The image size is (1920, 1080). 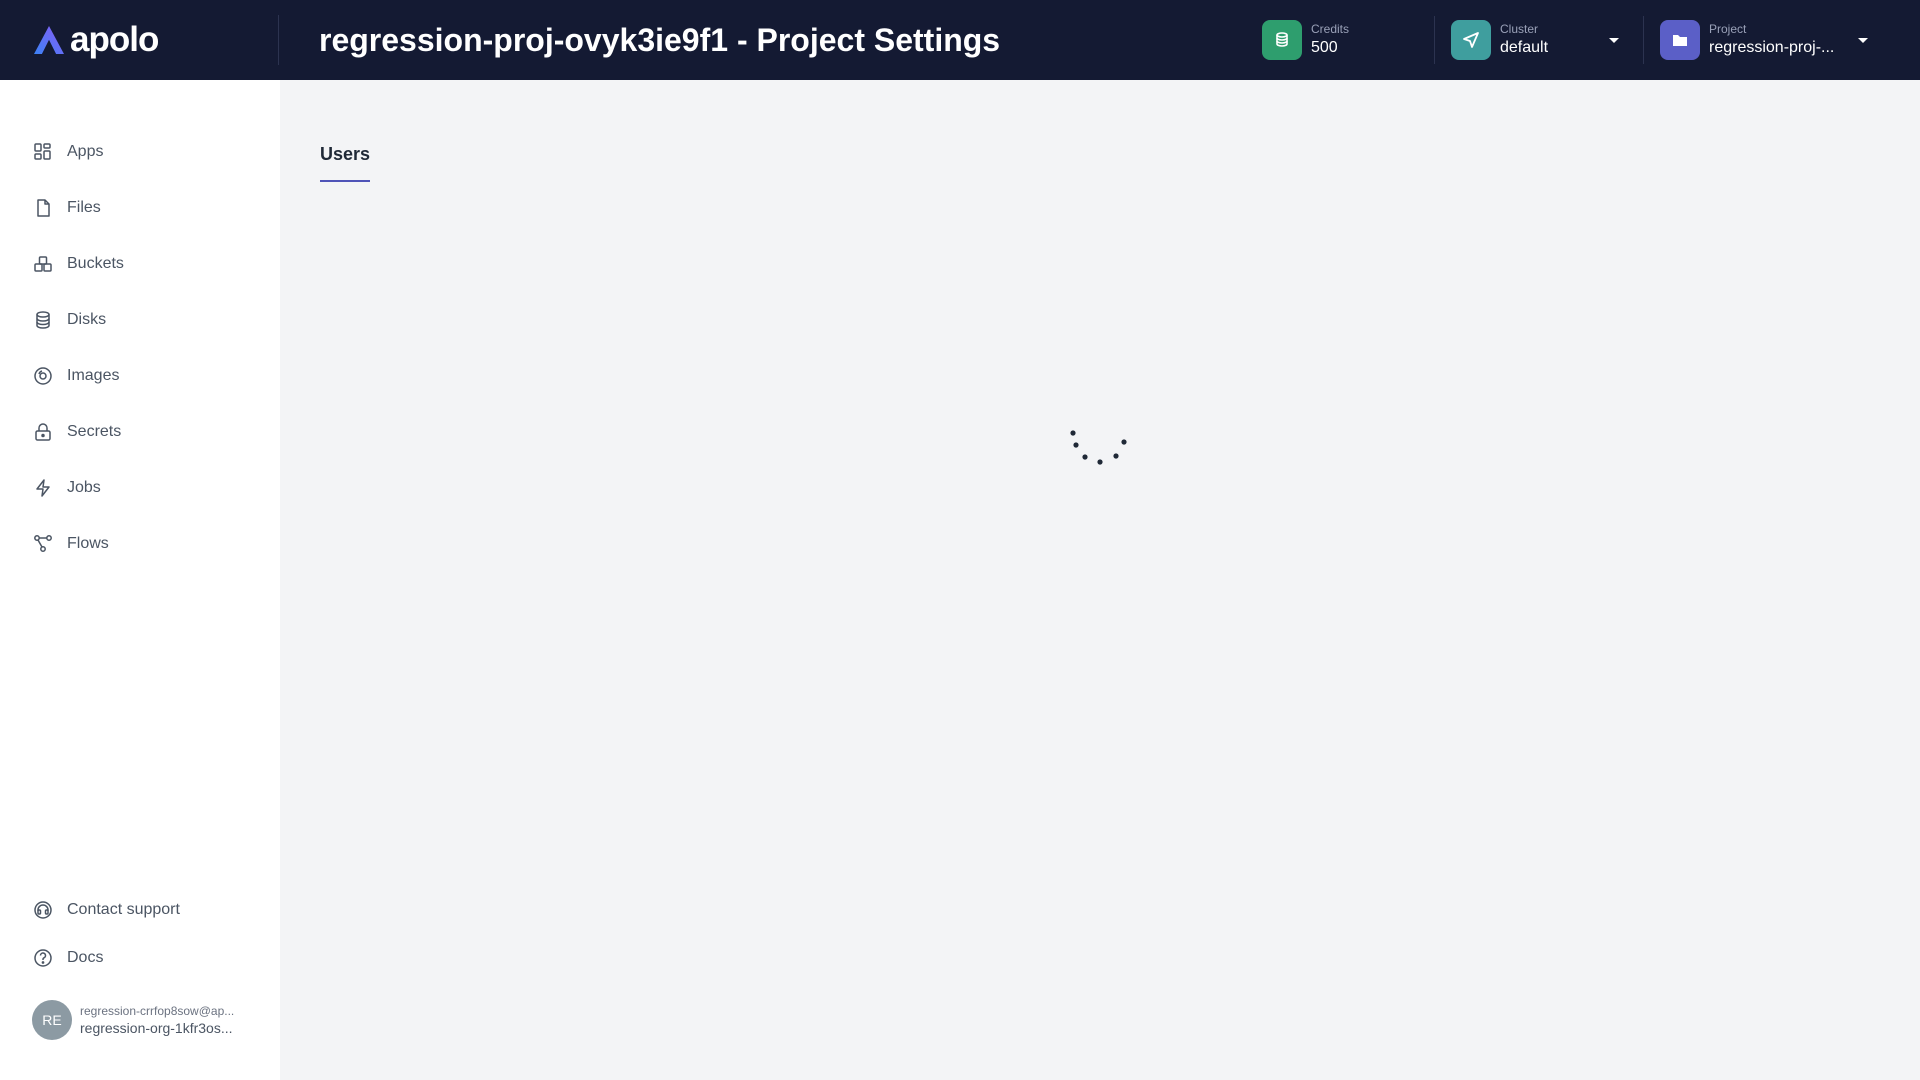 What do you see at coordinates (43, 376) in the screenshot?
I see `image-disc-icon` at bounding box center [43, 376].